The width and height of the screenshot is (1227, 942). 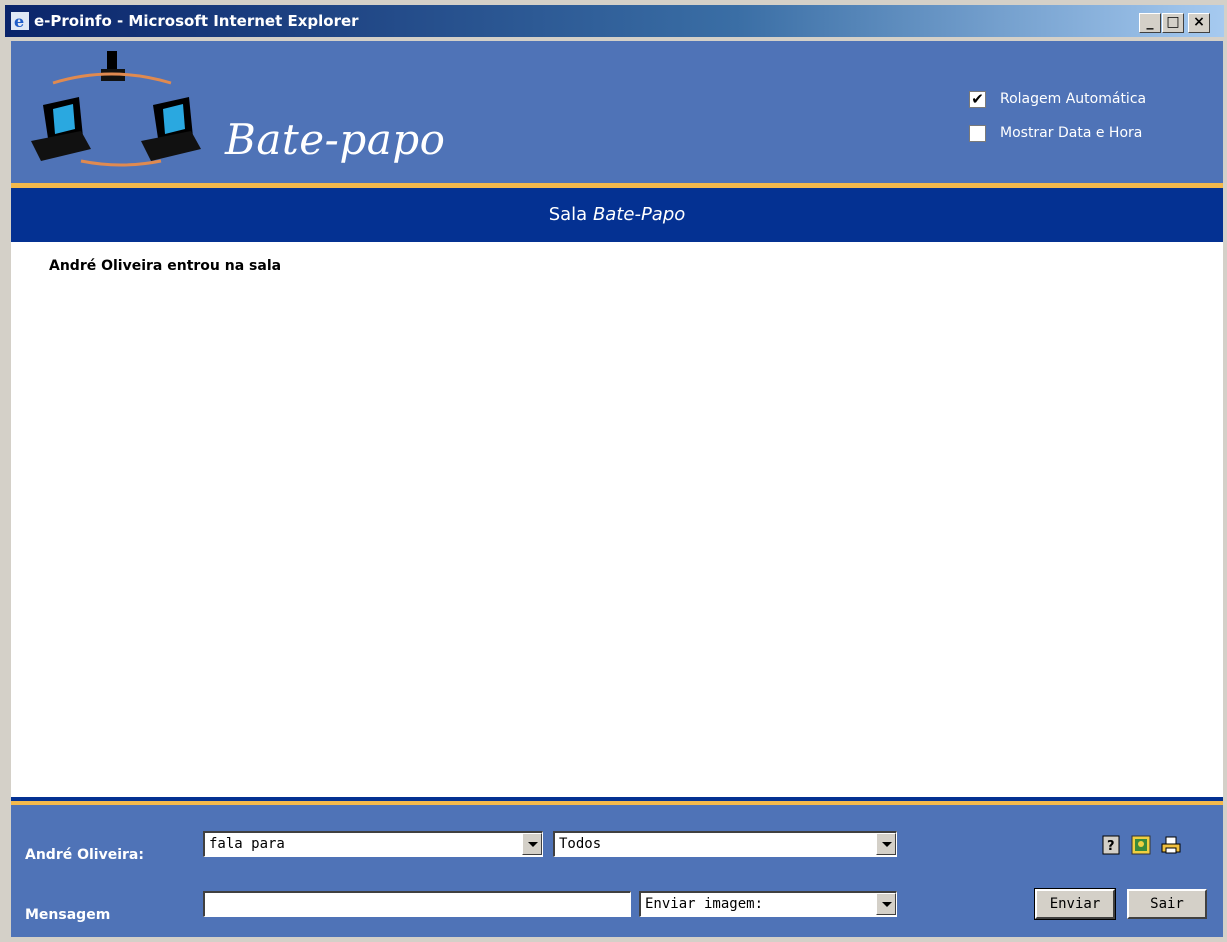 What do you see at coordinates (639, 214) in the screenshot?
I see `room-name: Bate-Papo` at bounding box center [639, 214].